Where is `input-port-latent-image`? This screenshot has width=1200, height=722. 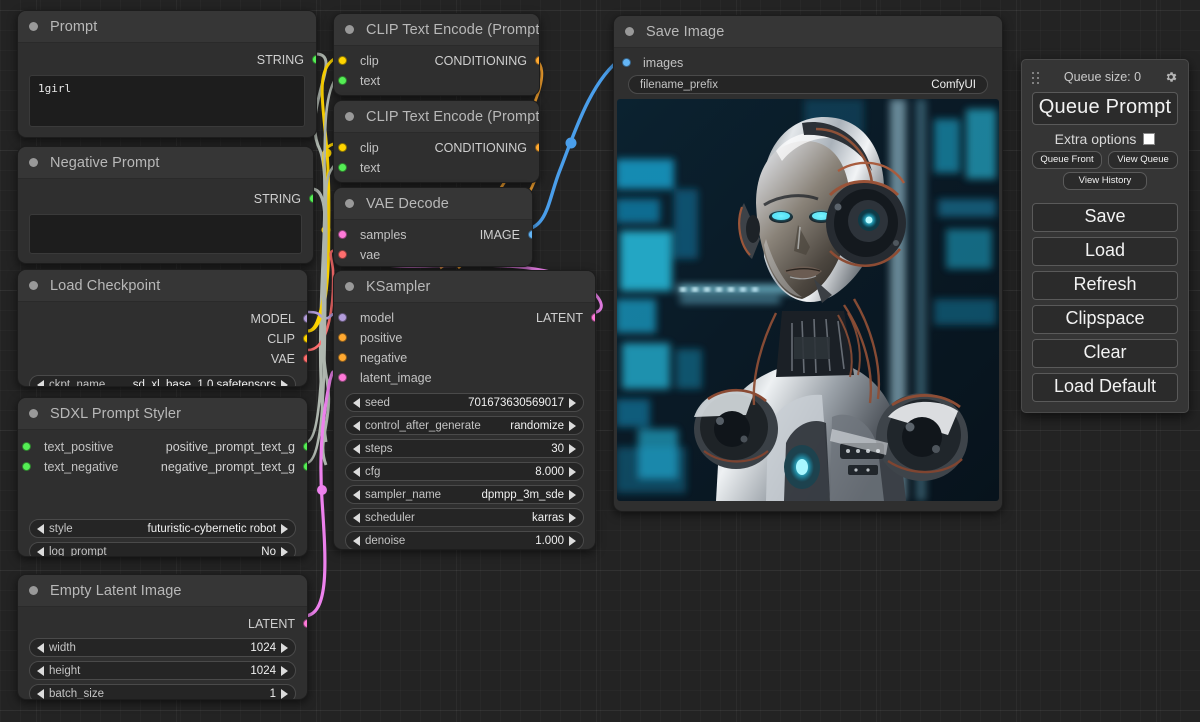 input-port-latent-image is located at coordinates (342, 377).